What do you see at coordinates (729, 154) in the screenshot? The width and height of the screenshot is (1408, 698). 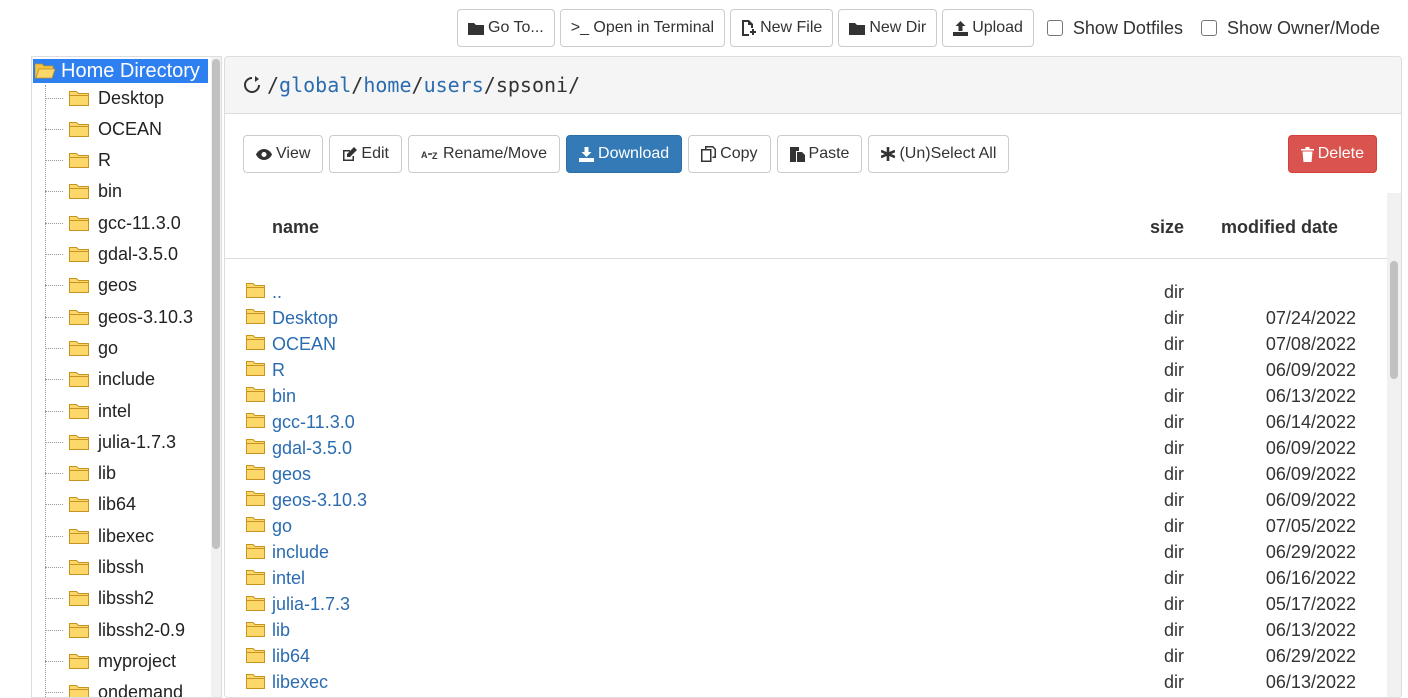 I see `copy-button: Copy` at bounding box center [729, 154].